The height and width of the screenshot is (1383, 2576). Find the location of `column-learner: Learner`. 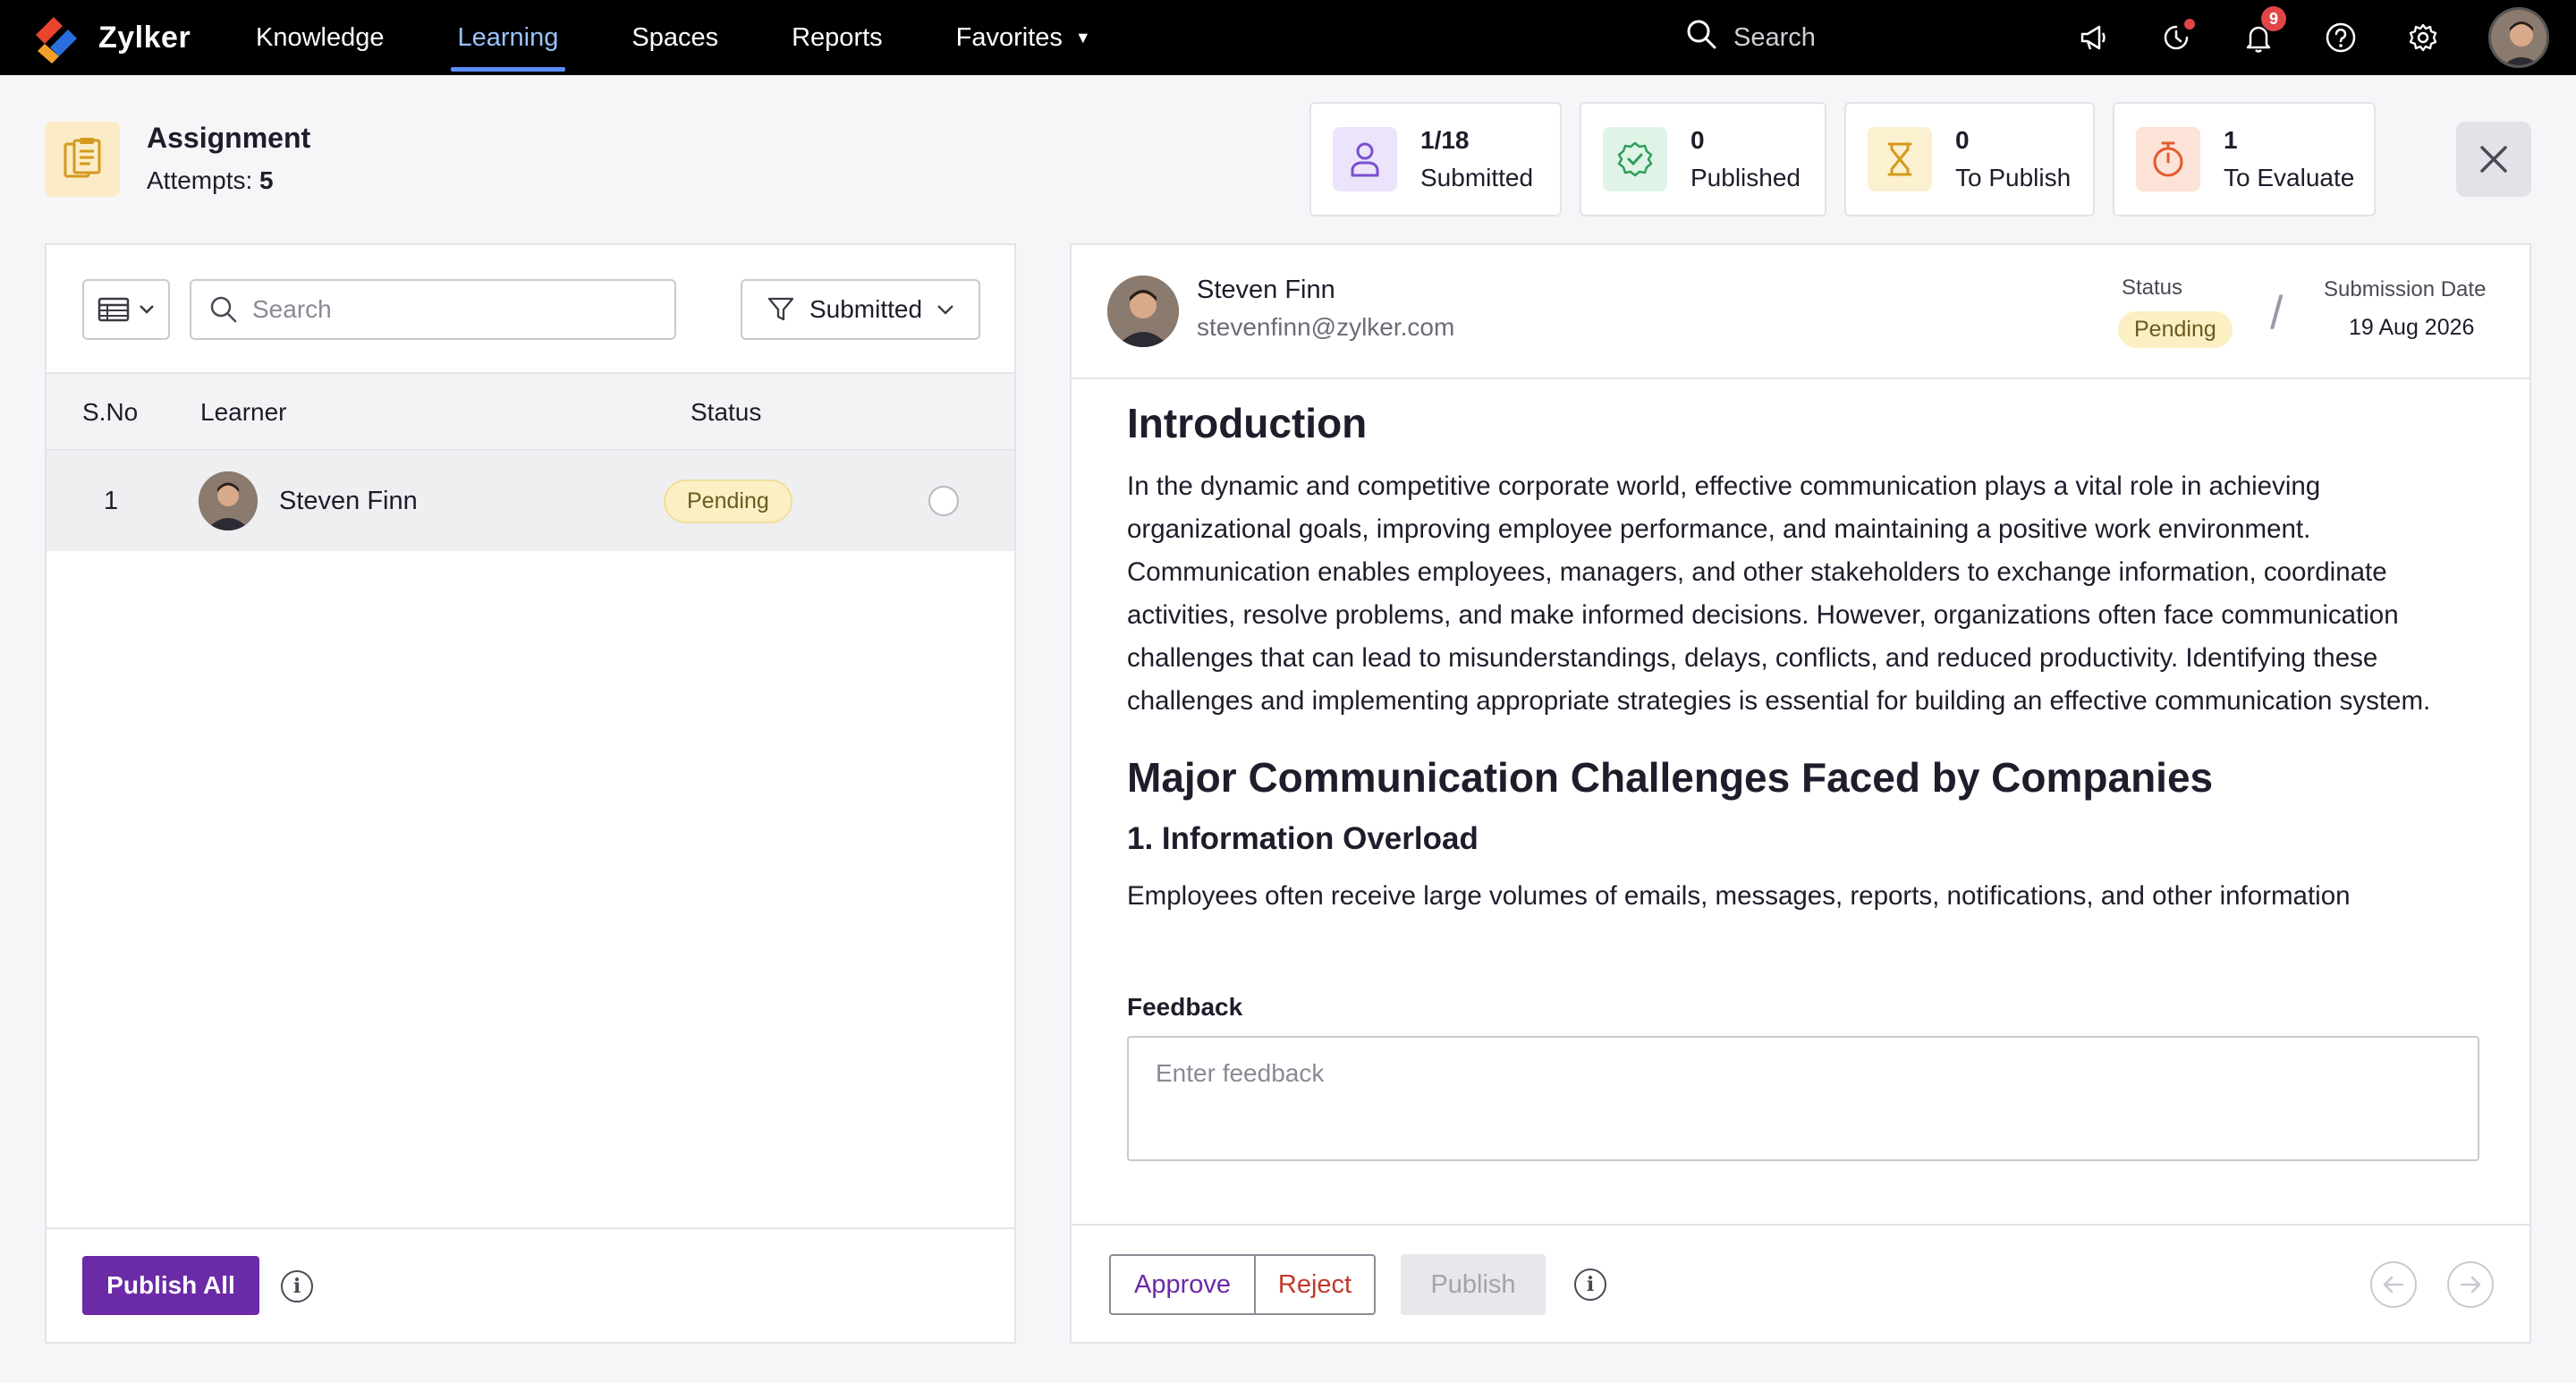

column-learner: Learner is located at coordinates (243, 412).